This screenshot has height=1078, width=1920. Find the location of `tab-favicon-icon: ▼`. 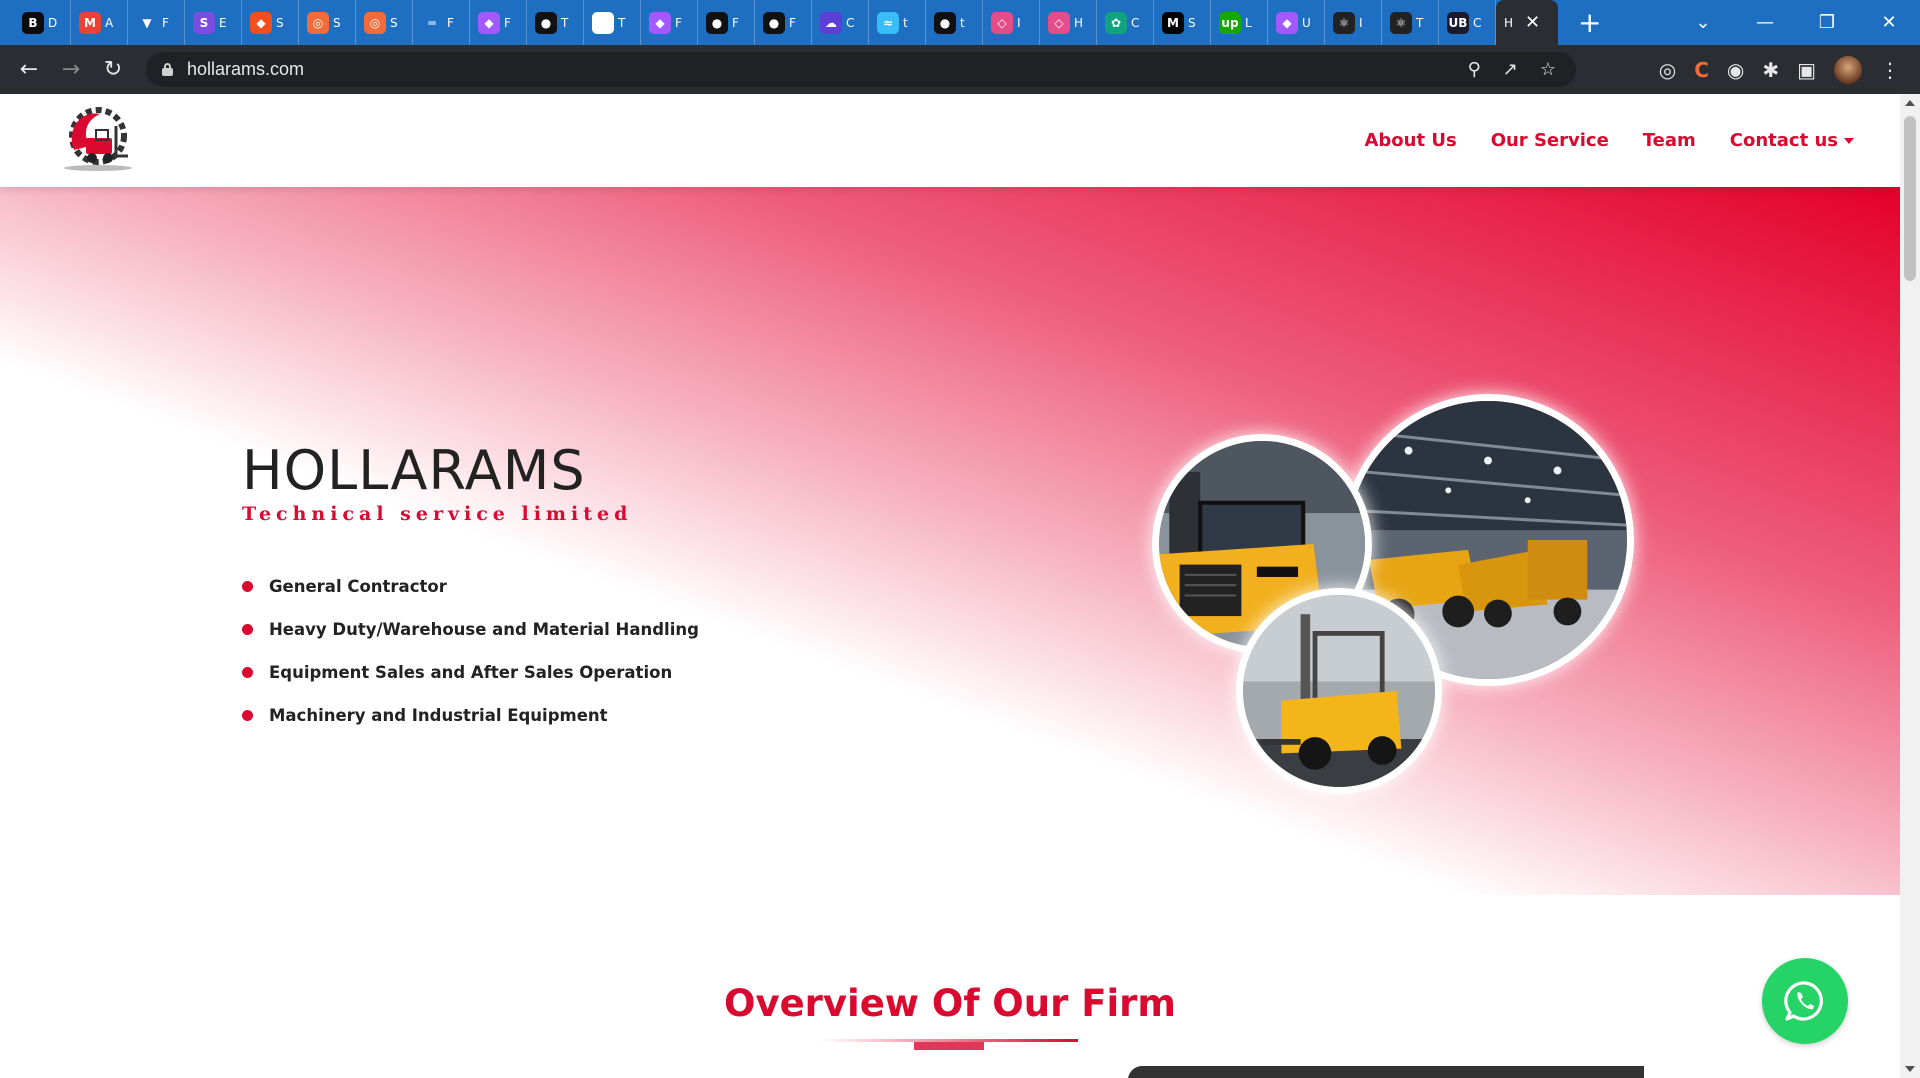

tab-favicon-icon: ▼ is located at coordinates (147, 22).